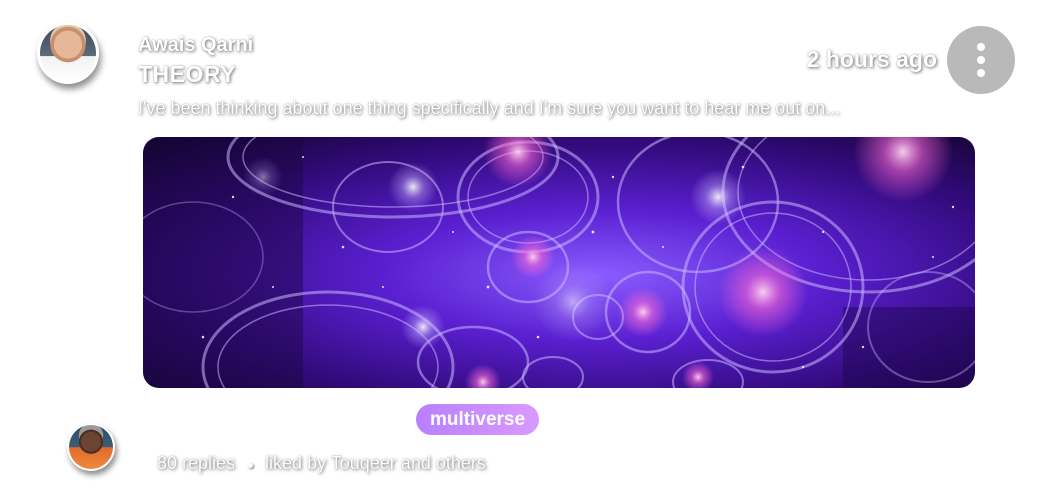  Describe the element at coordinates (187, 74) in the screenshot. I see `post-category: THEORY` at that location.